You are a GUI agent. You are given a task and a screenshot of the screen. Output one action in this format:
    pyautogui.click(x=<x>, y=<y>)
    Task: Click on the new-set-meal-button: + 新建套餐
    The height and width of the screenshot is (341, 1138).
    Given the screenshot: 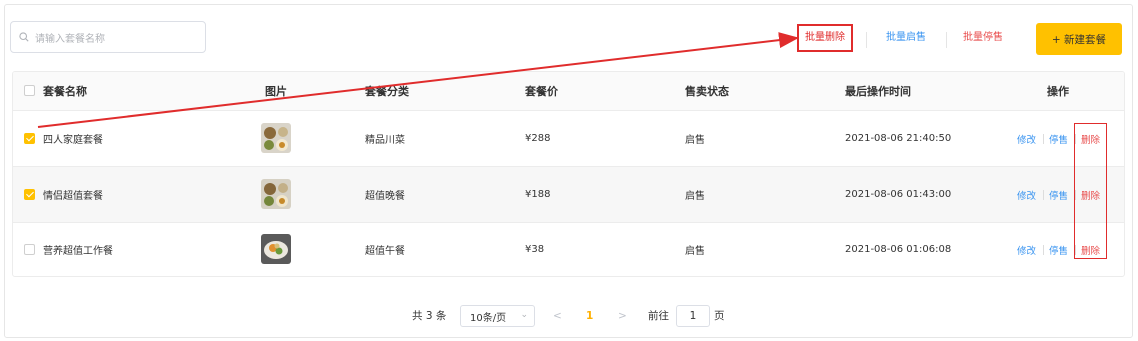 What is the action you would take?
    pyautogui.click(x=1079, y=39)
    